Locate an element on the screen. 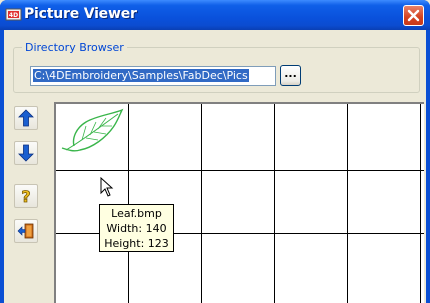 The width and height of the screenshot is (430, 303). svg-text: 4D is located at coordinates (13, 15).